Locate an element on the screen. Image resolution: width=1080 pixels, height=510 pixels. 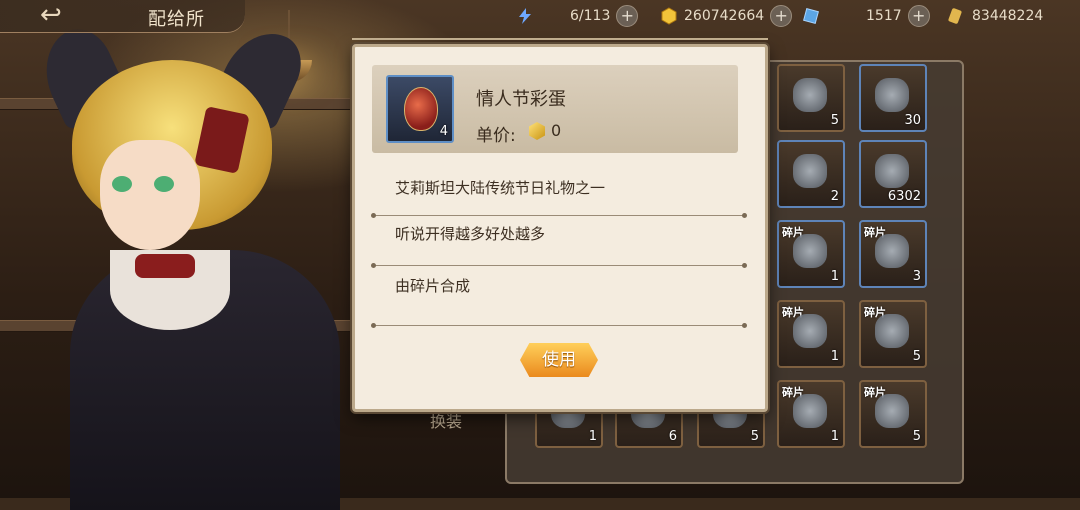
gold-resource: 260742664 + is located at coordinates (726, 16).